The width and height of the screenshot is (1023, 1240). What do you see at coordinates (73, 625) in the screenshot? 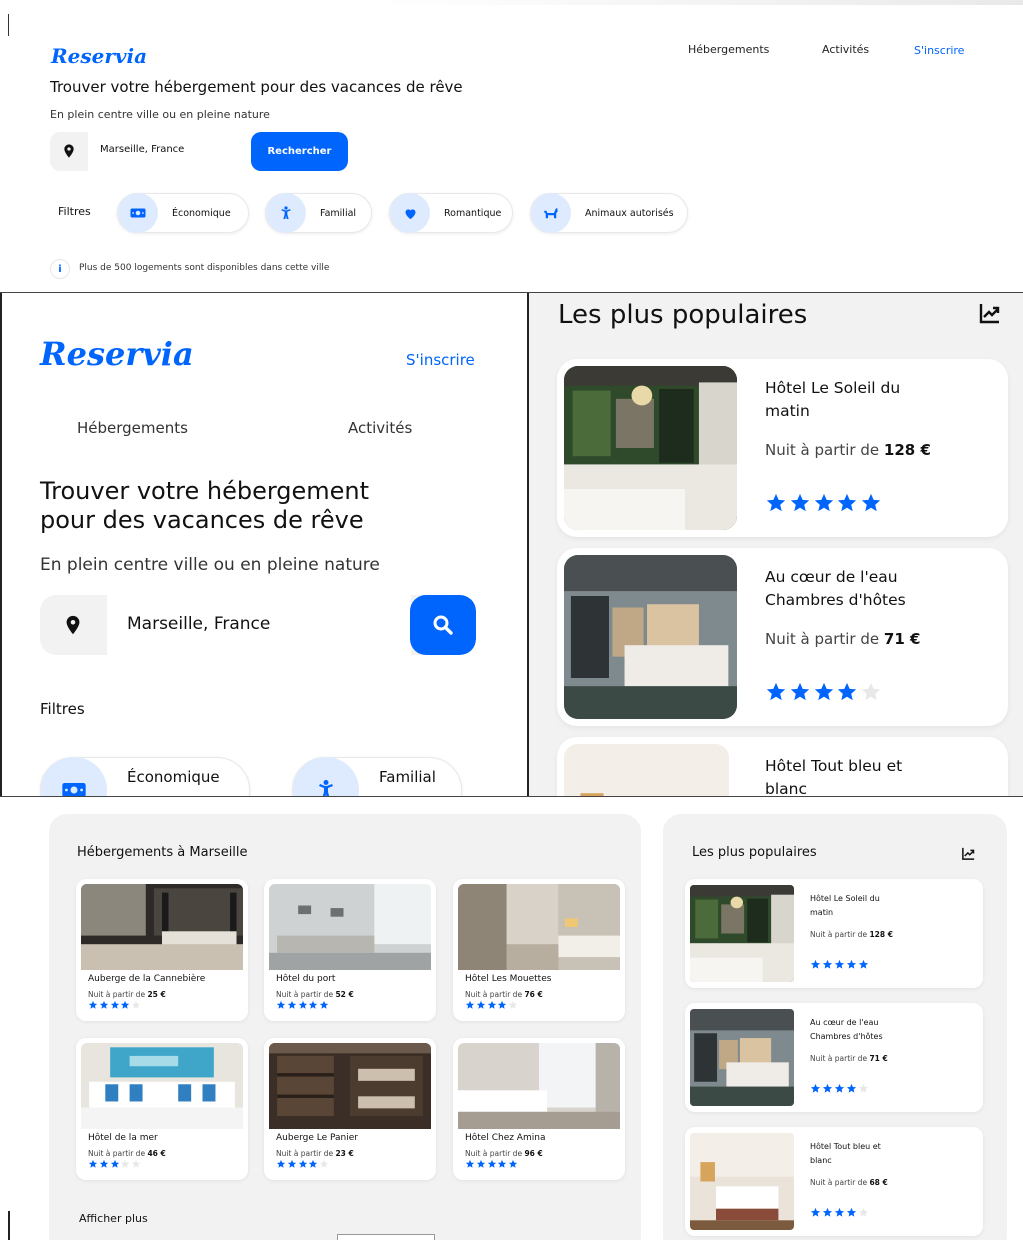
I see `location-pin-icon` at bounding box center [73, 625].